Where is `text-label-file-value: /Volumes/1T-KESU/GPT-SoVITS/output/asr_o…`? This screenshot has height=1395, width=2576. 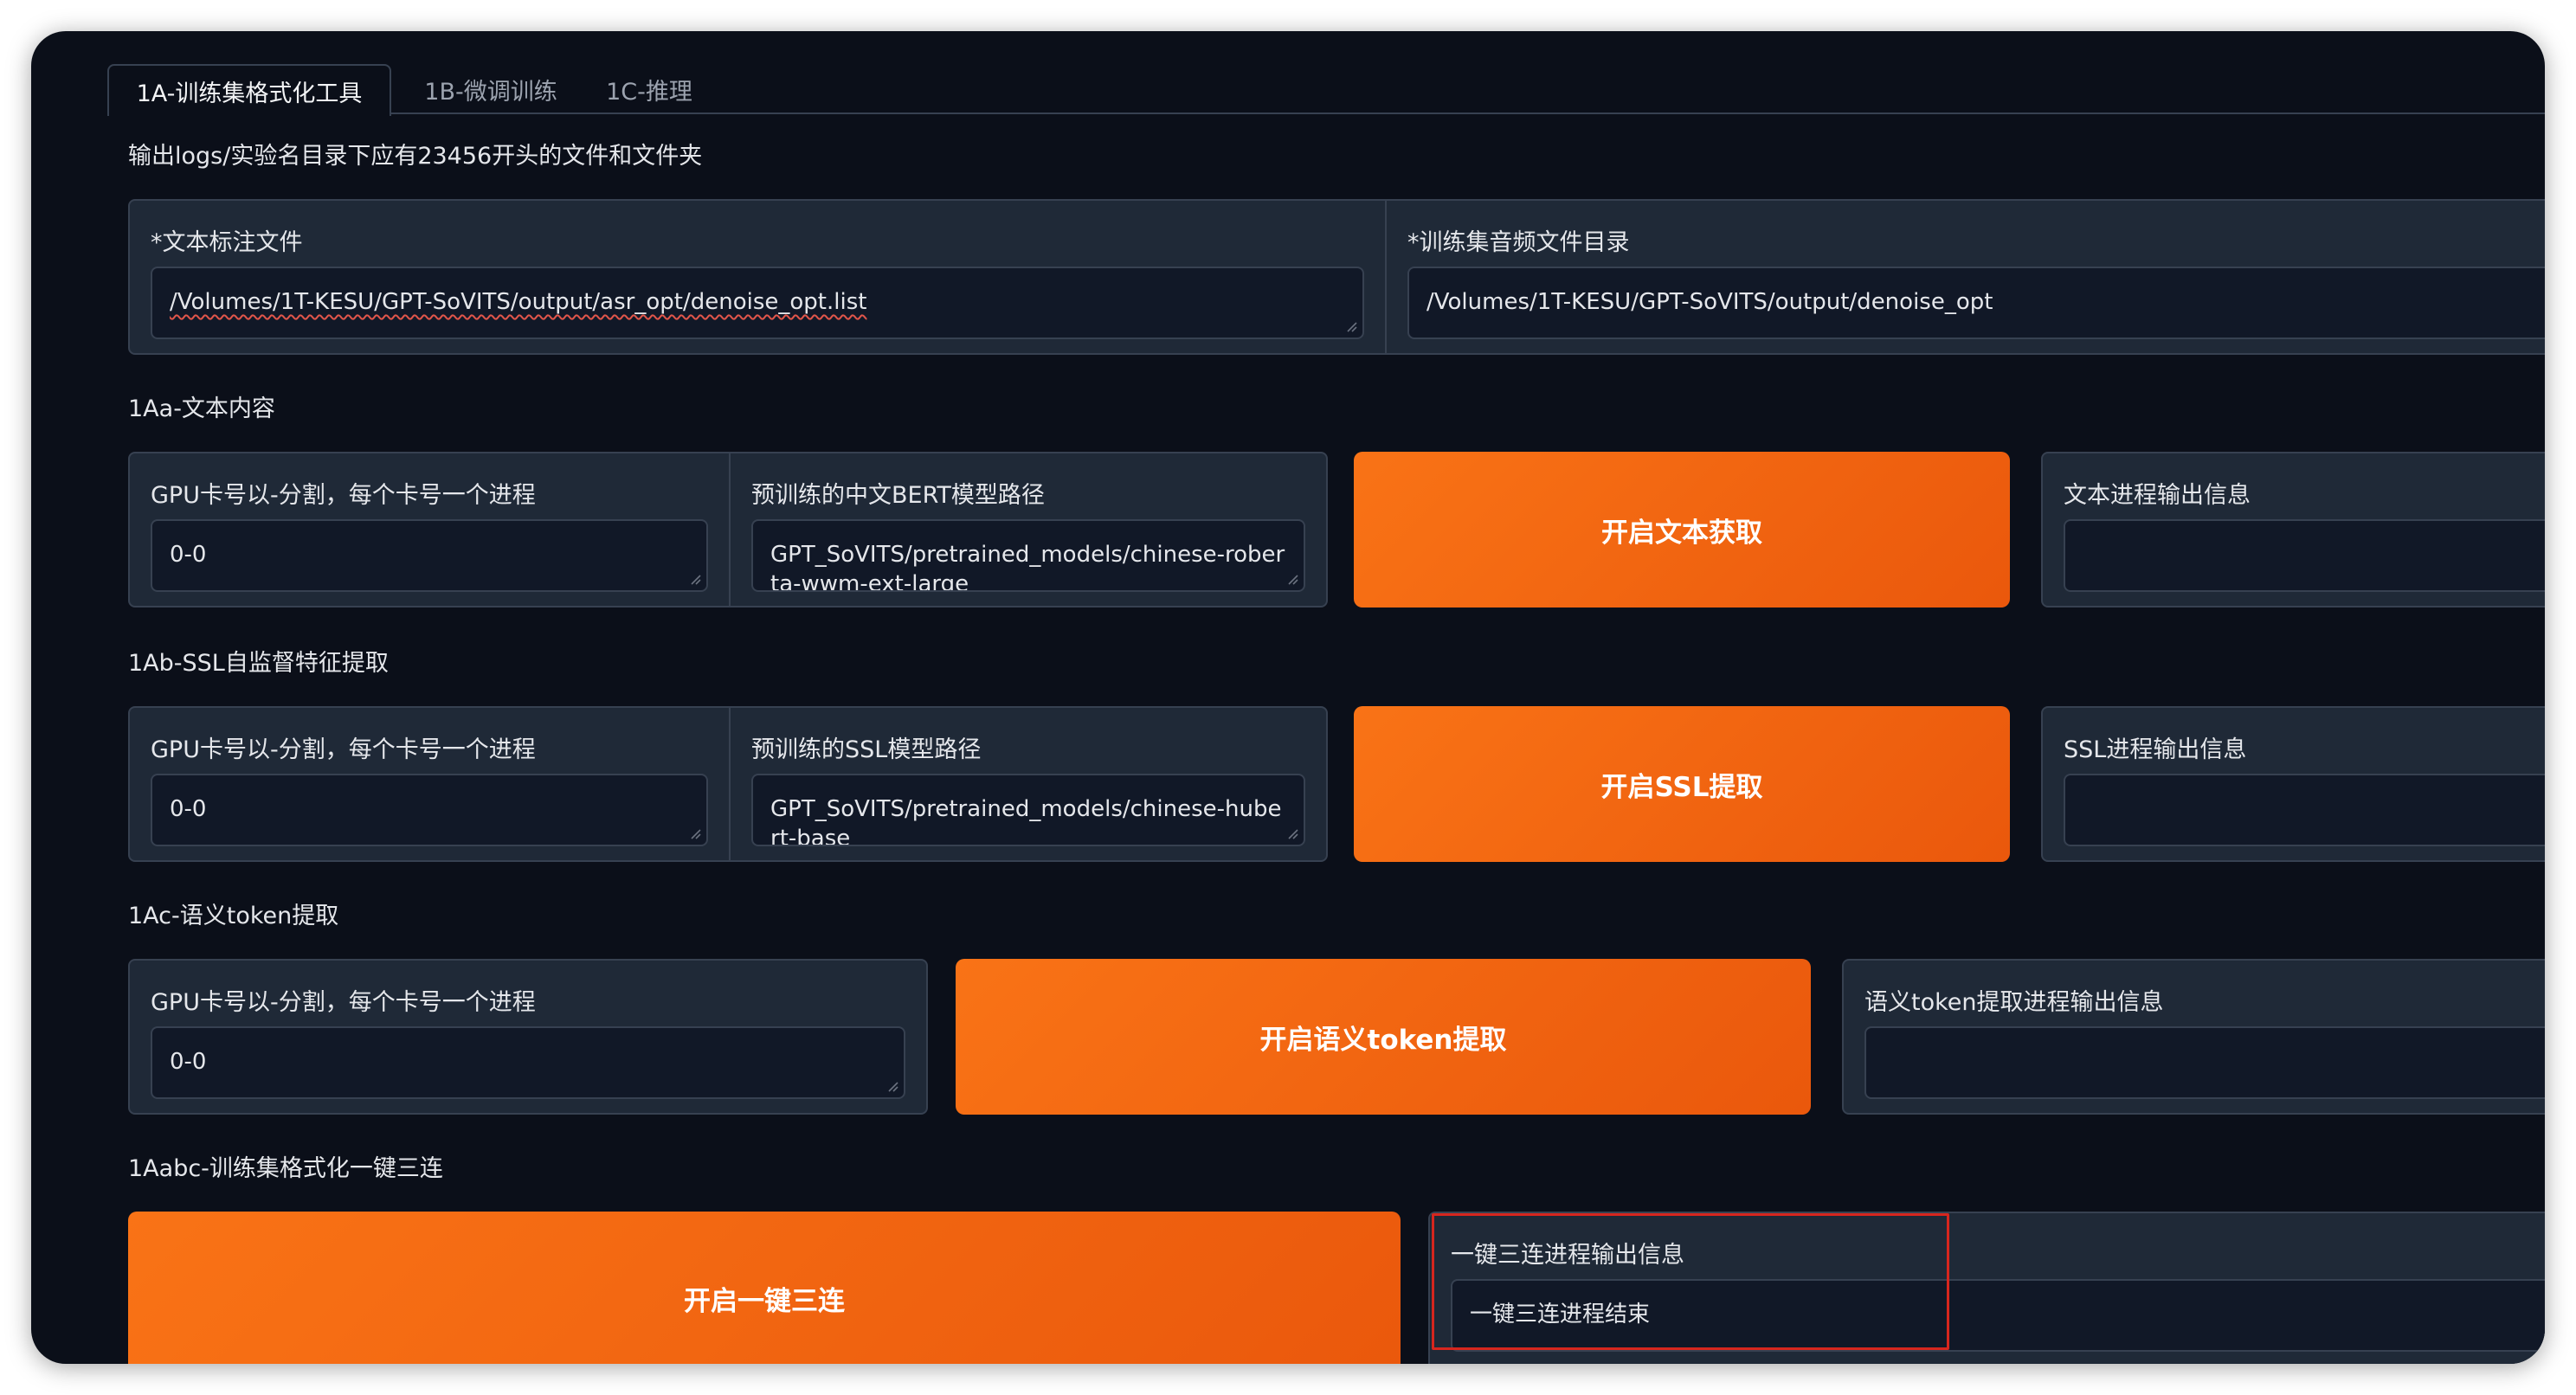 text-label-file-value: /Volumes/1T-KESU/GPT-SoVITS/output/asr_o… is located at coordinates (518, 302).